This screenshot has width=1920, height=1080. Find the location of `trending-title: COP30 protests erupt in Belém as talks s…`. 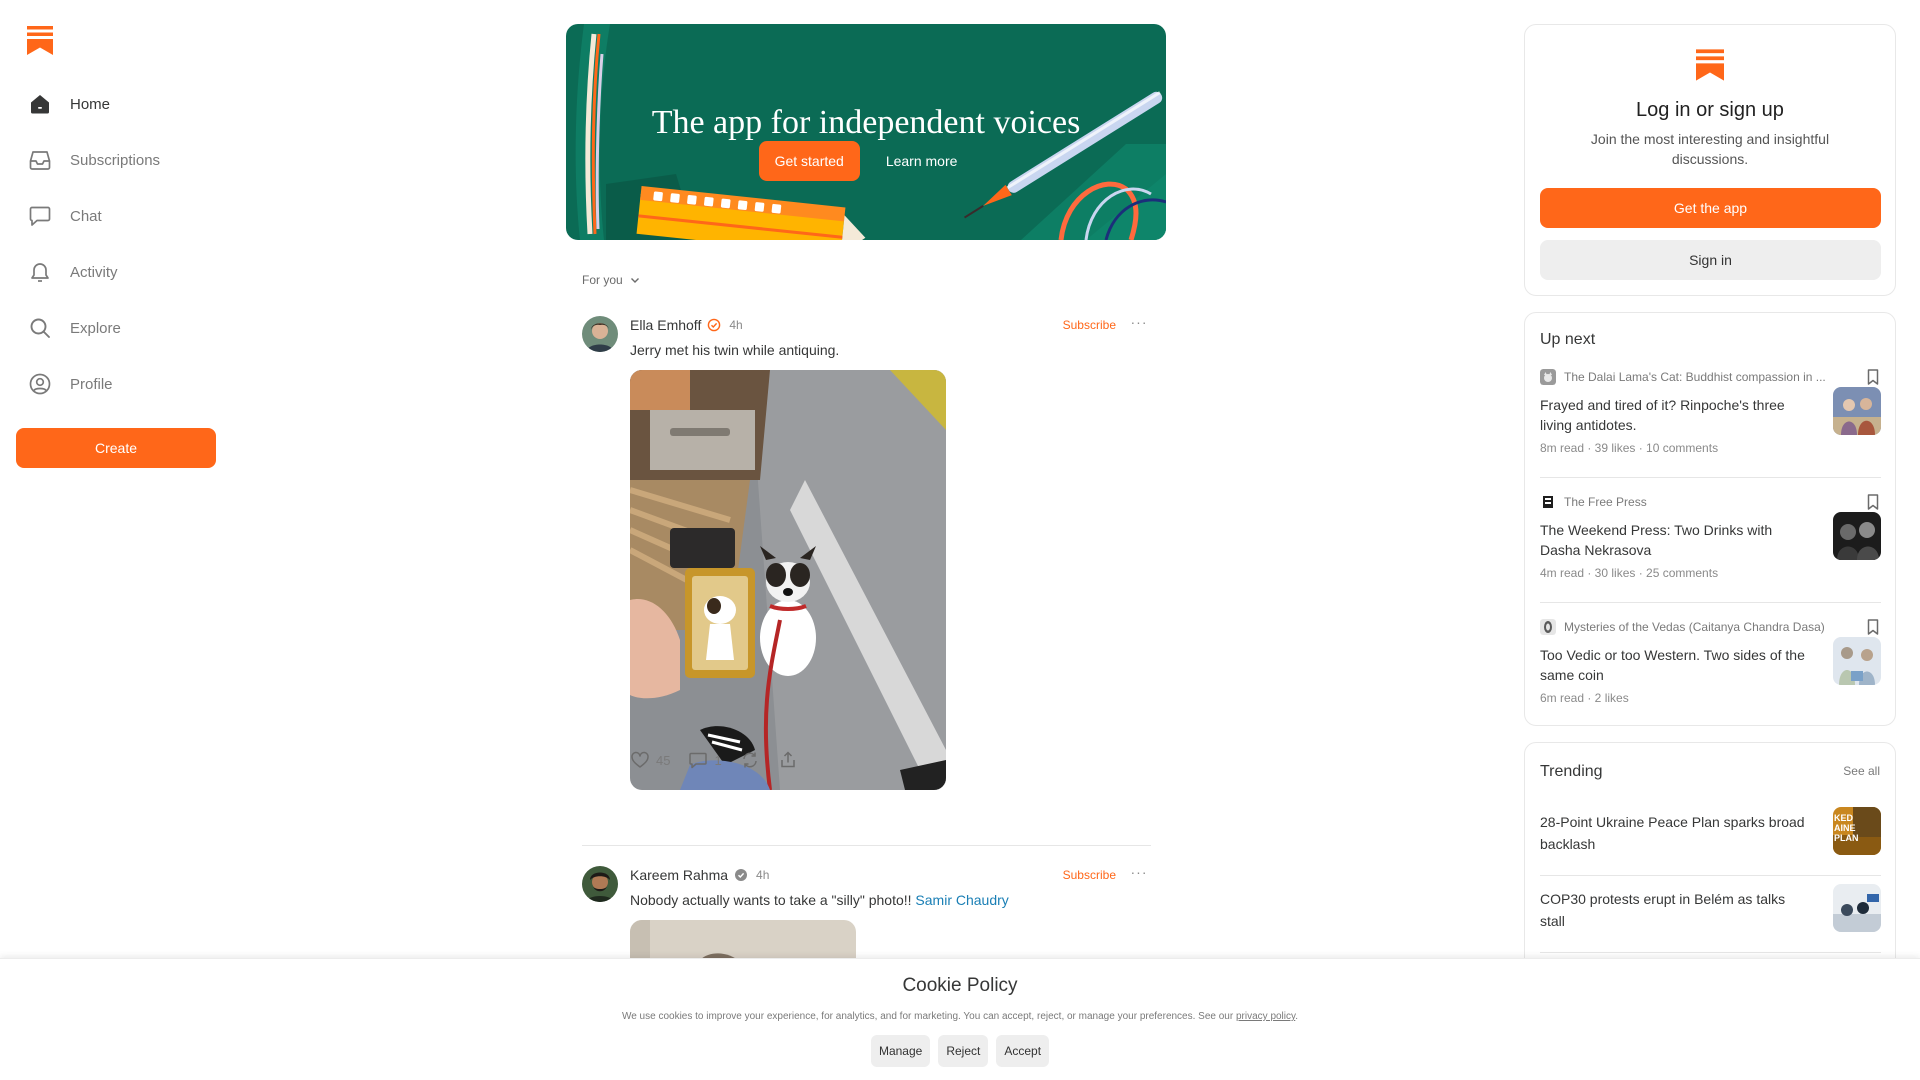

trending-title: COP30 protests erupt in Belém as talks s… is located at coordinates (1675, 910).